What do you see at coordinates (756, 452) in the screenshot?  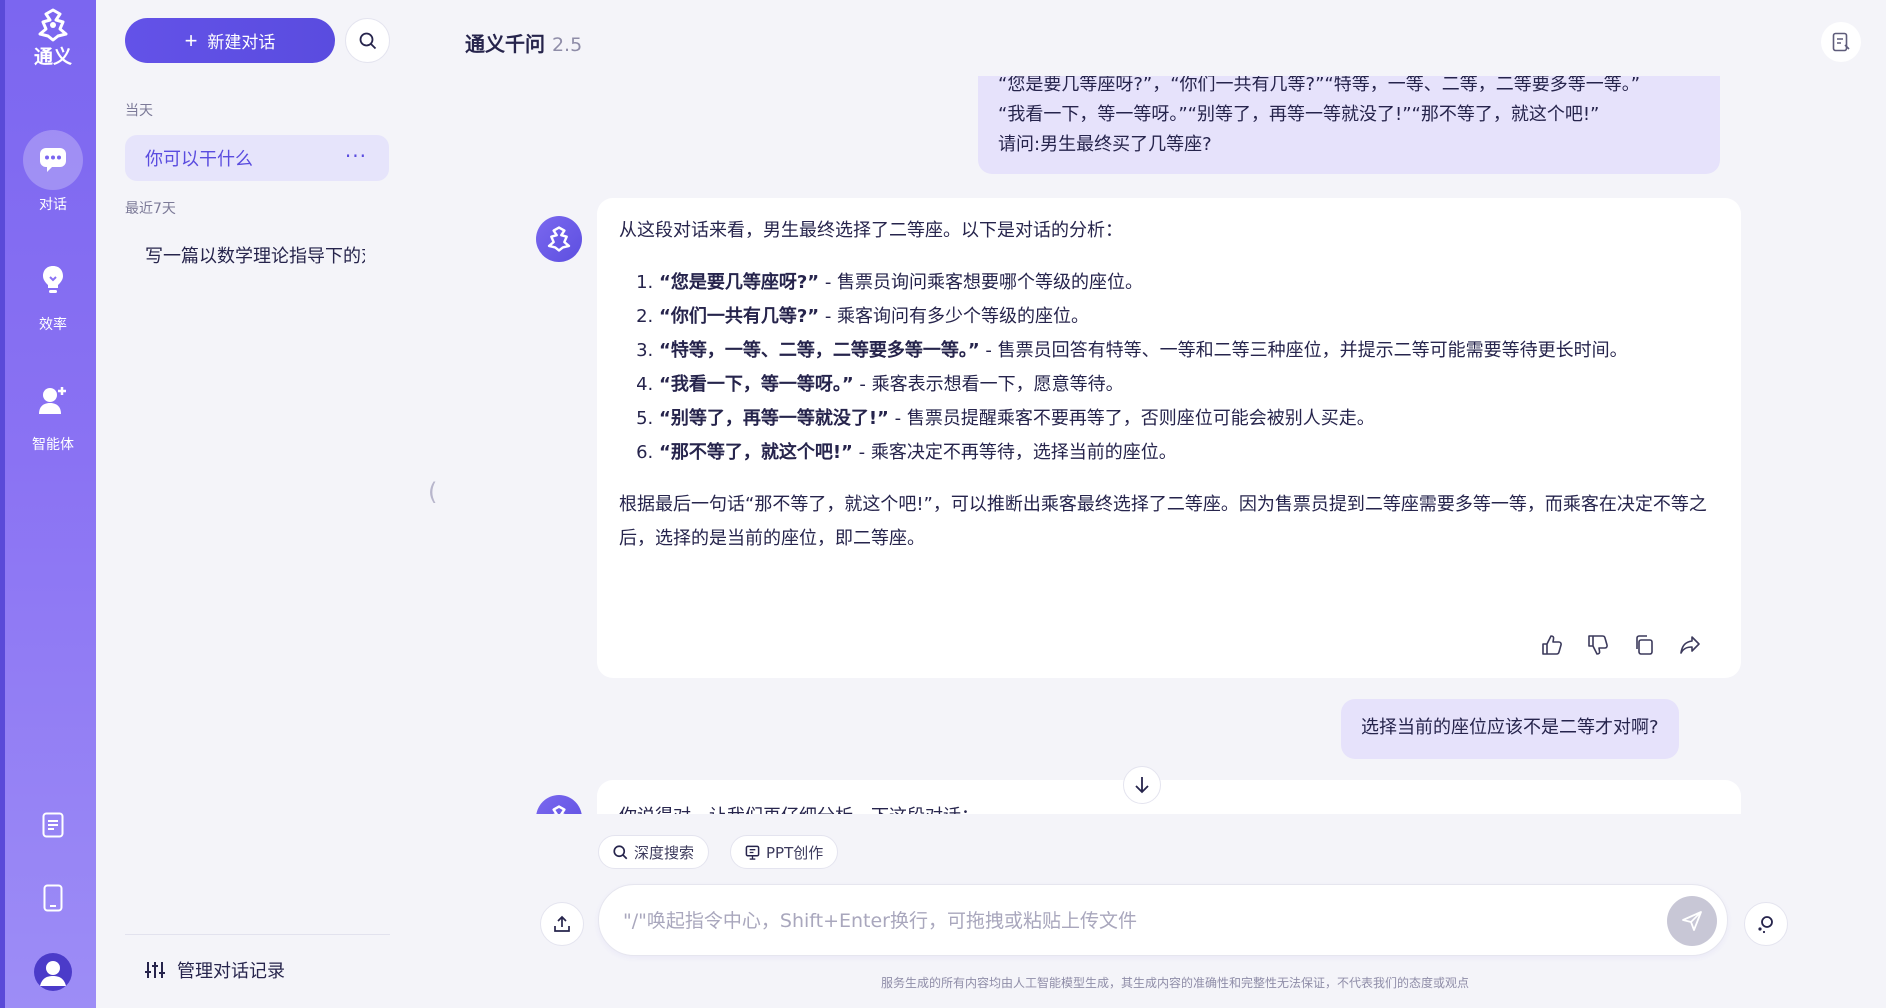 I see `quote: “那不等了，就这个吧!”` at bounding box center [756, 452].